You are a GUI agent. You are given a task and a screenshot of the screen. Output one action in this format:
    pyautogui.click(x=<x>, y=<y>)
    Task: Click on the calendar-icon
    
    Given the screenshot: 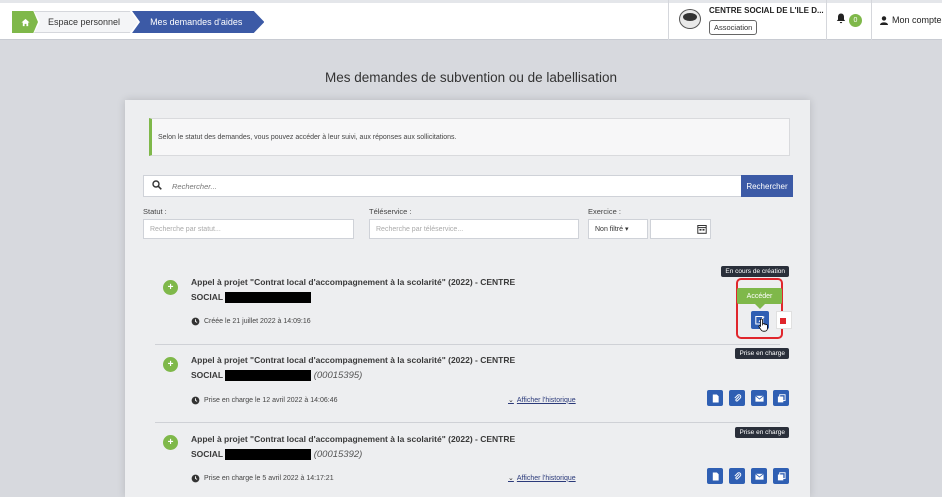 What is the action you would take?
    pyautogui.click(x=702, y=229)
    